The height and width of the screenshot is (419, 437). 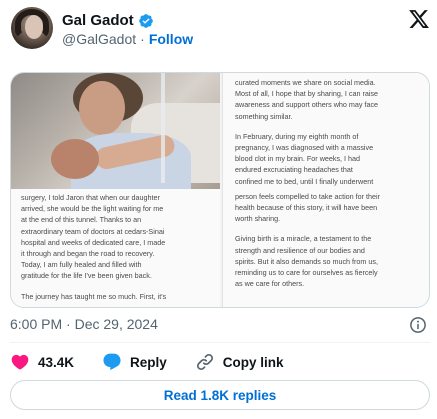 I want to click on tweet-actions: 43.4K Reply Copy link, so click(x=161, y=362).